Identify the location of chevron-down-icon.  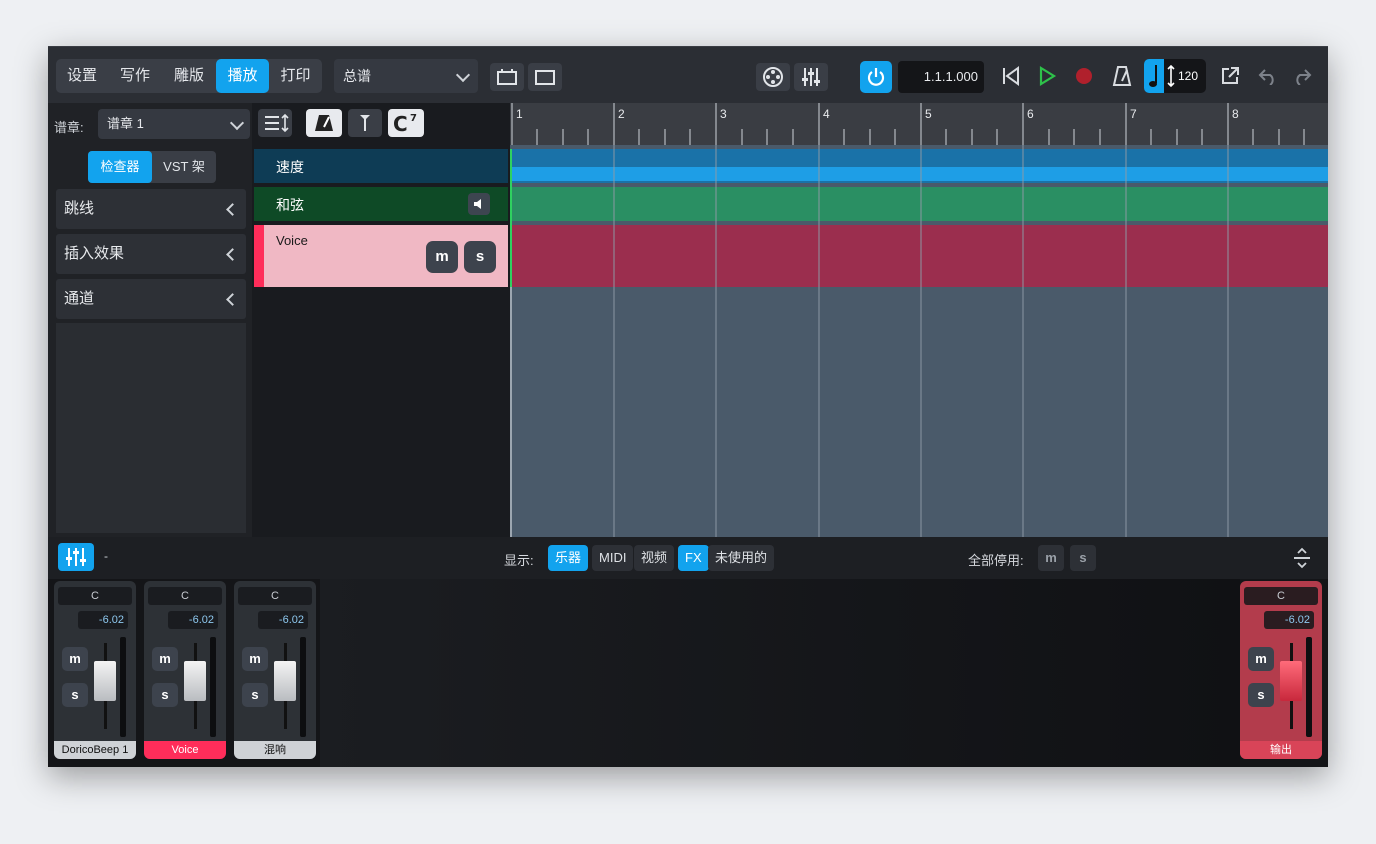
(237, 123).